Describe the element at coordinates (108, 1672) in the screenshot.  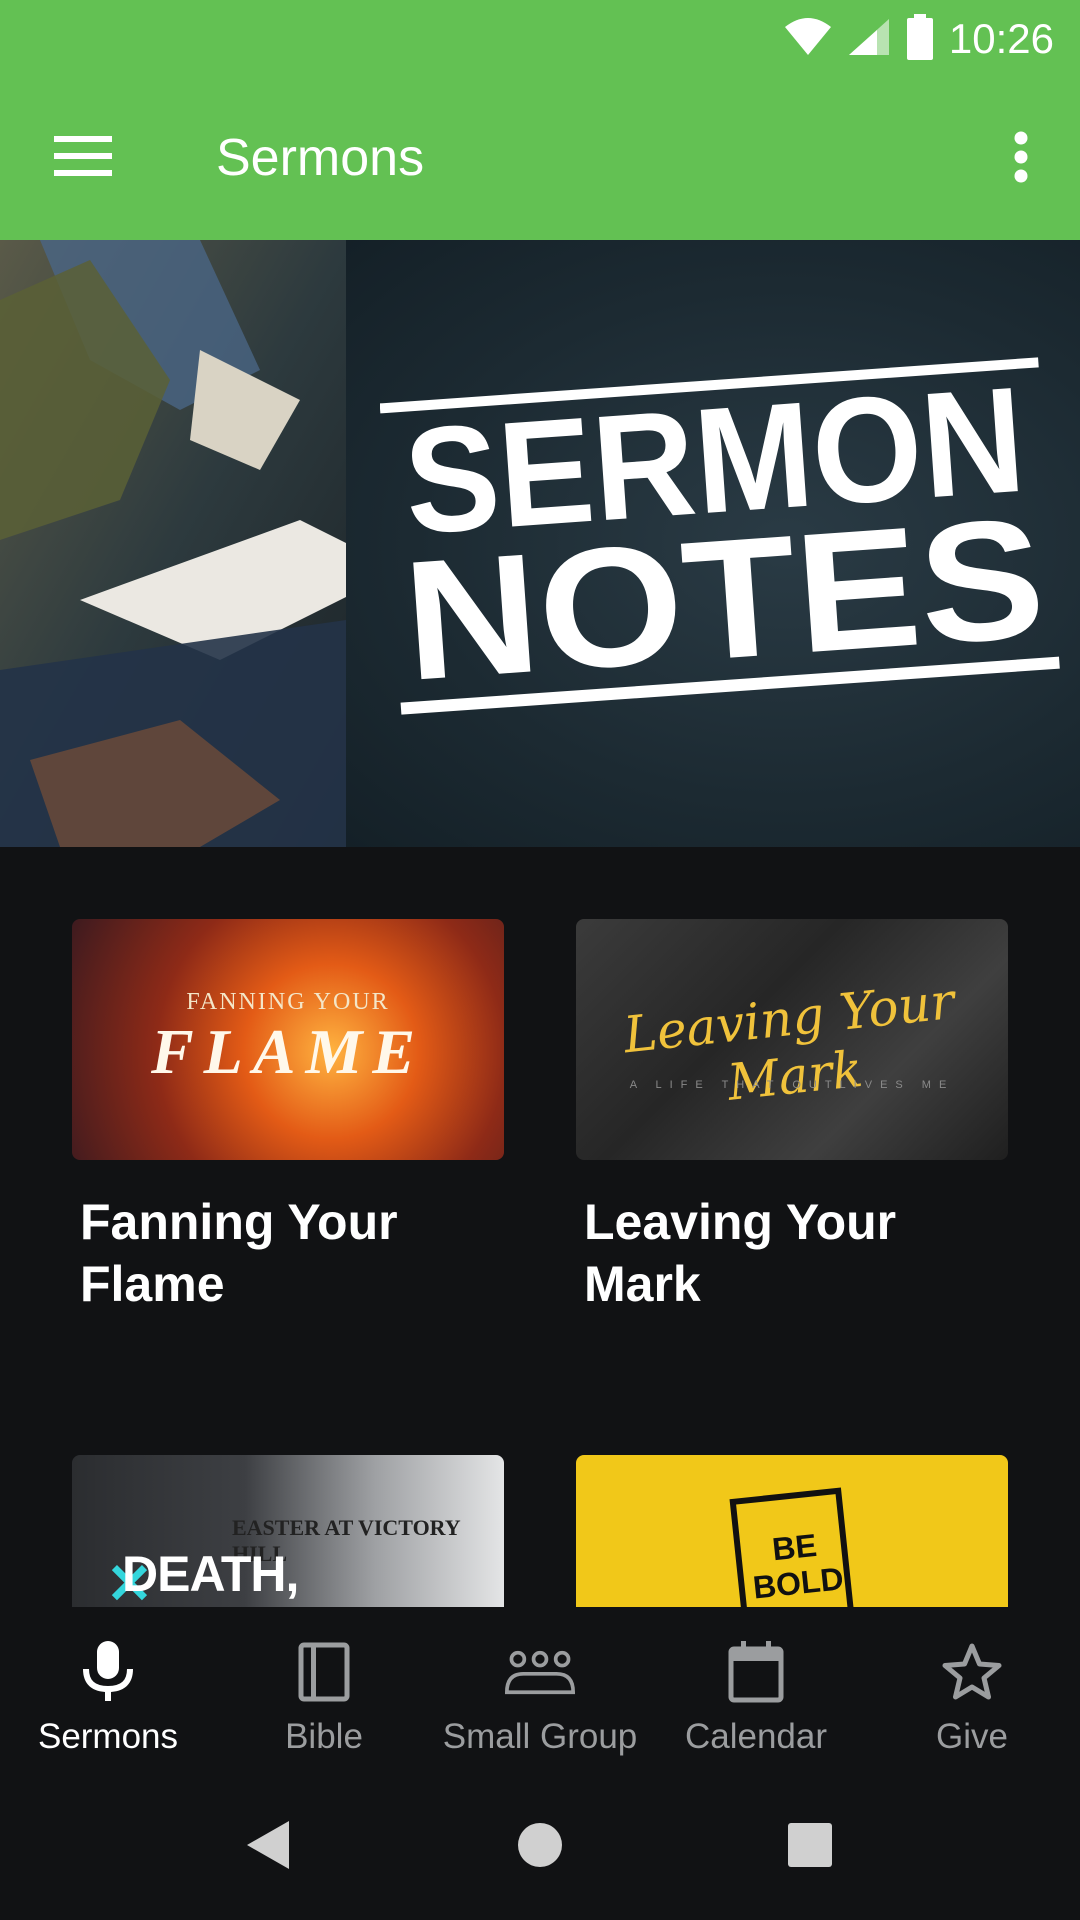
I see `microphone-icon` at that location.